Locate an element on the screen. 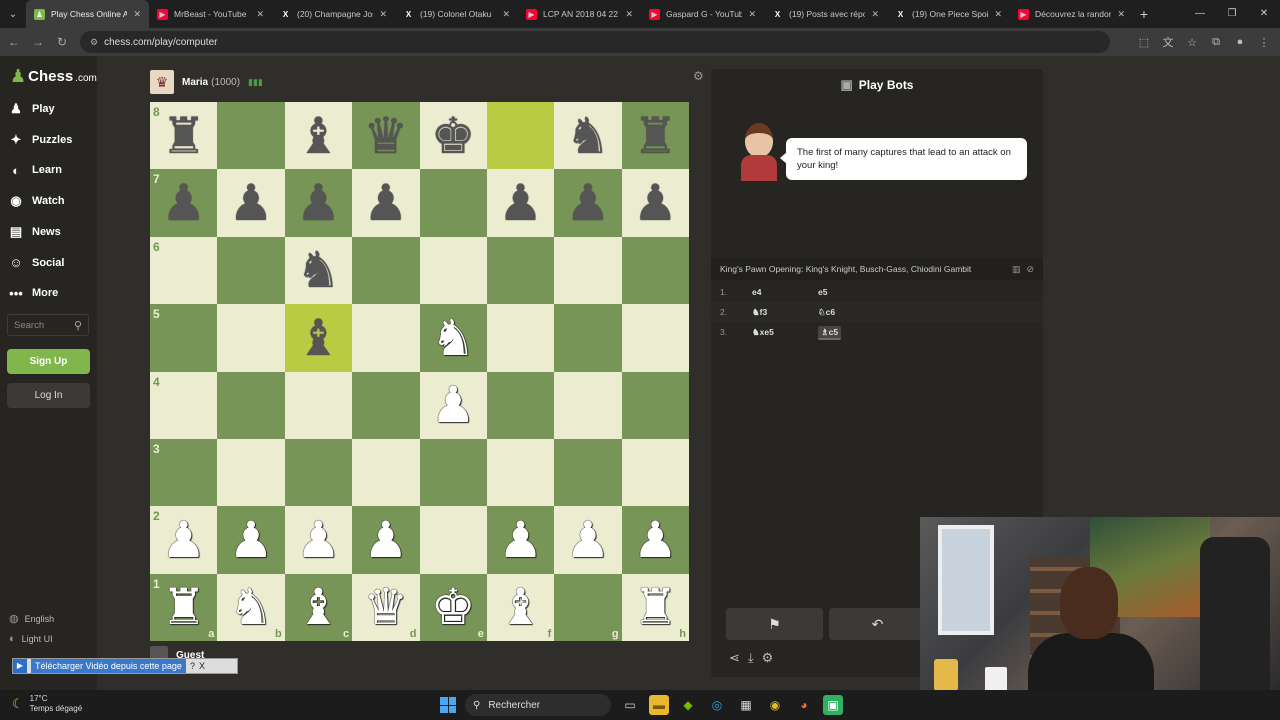 The height and width of the screenshot is (720, 1280). sidebar-item-learn: ◐ Learn is located at coordinates (50, 170).